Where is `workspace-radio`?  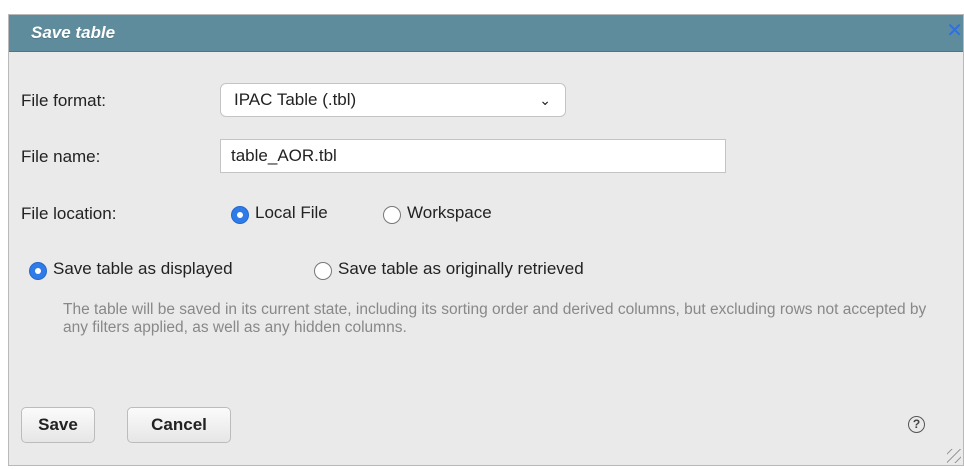
workspace-radio is located at coordinates (392, 215).